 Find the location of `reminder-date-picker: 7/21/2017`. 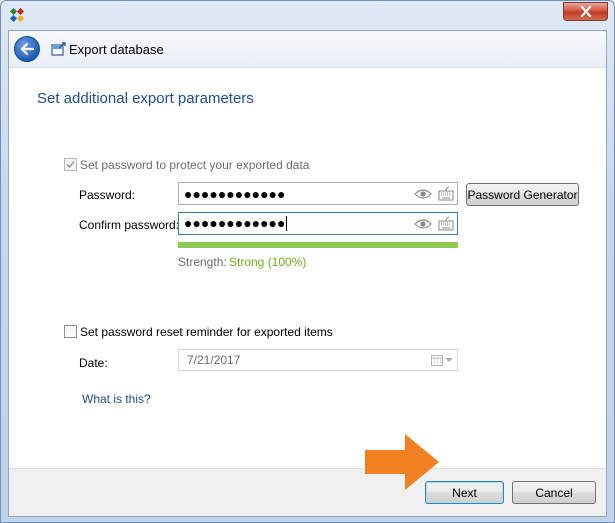

reminder-date-picker: 7/21/2017 is located at coordinates (318, 360).